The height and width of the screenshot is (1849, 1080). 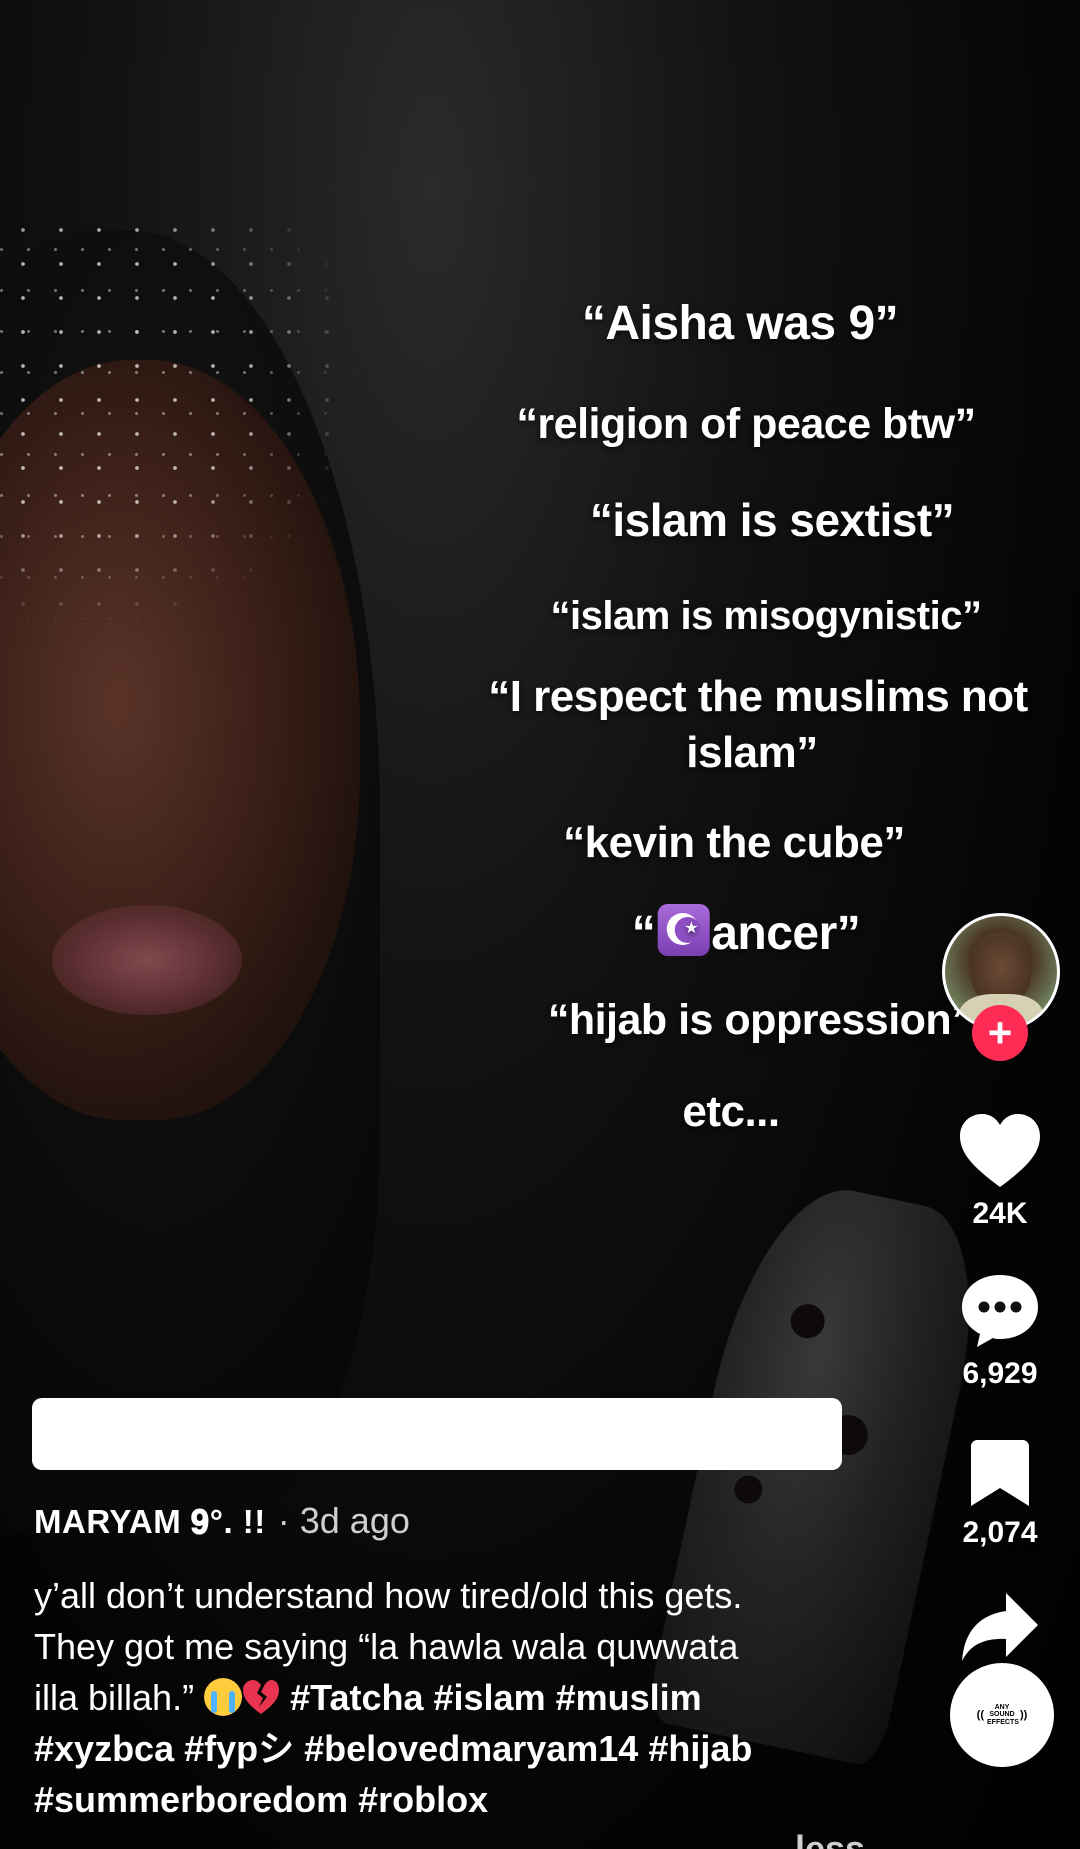 I want to click on like-button: 24K, so click(x=1000, y=1172).